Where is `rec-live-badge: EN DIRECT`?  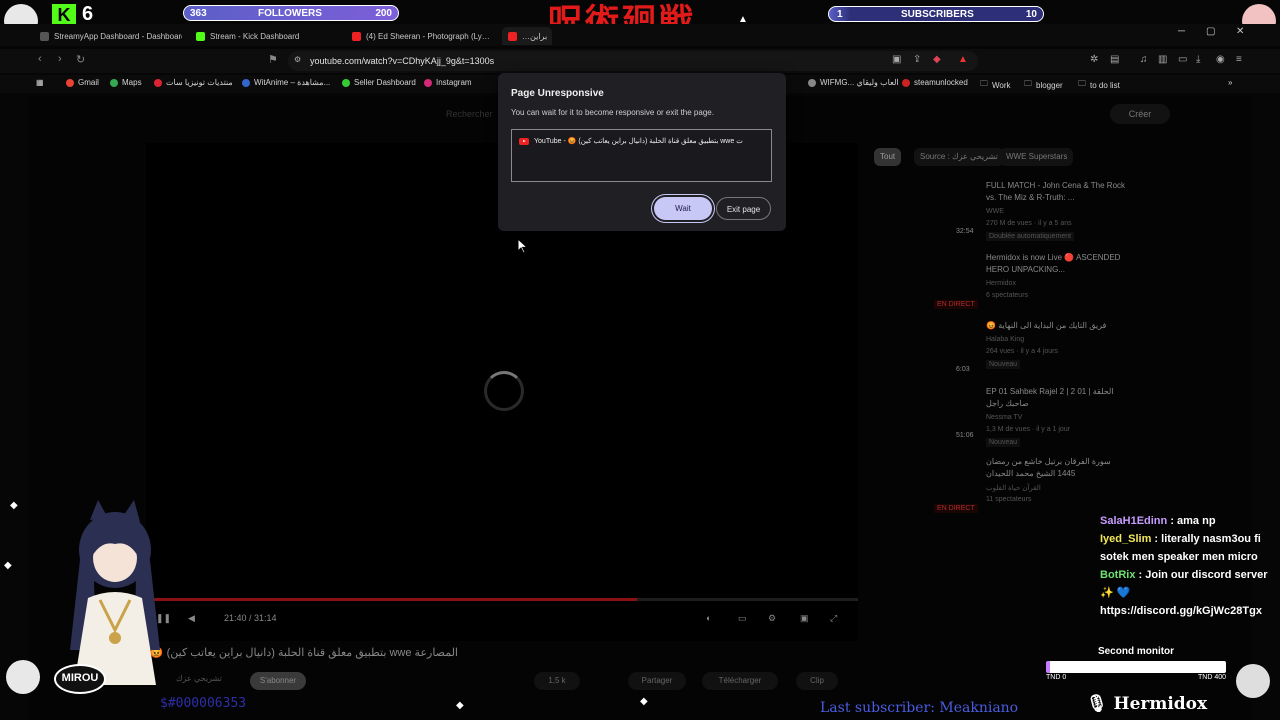
rec-live-badge: EN DIRECT is located at coordinates (956, 508).